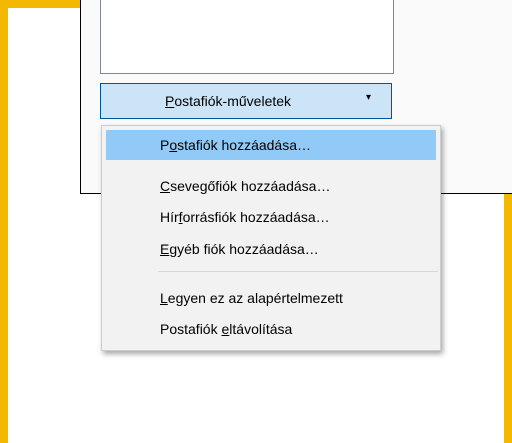  What do you see at coordinates (169, 101) in the screenshot?
I see `accelerator-letter: P` at bounding box center [169, 101].